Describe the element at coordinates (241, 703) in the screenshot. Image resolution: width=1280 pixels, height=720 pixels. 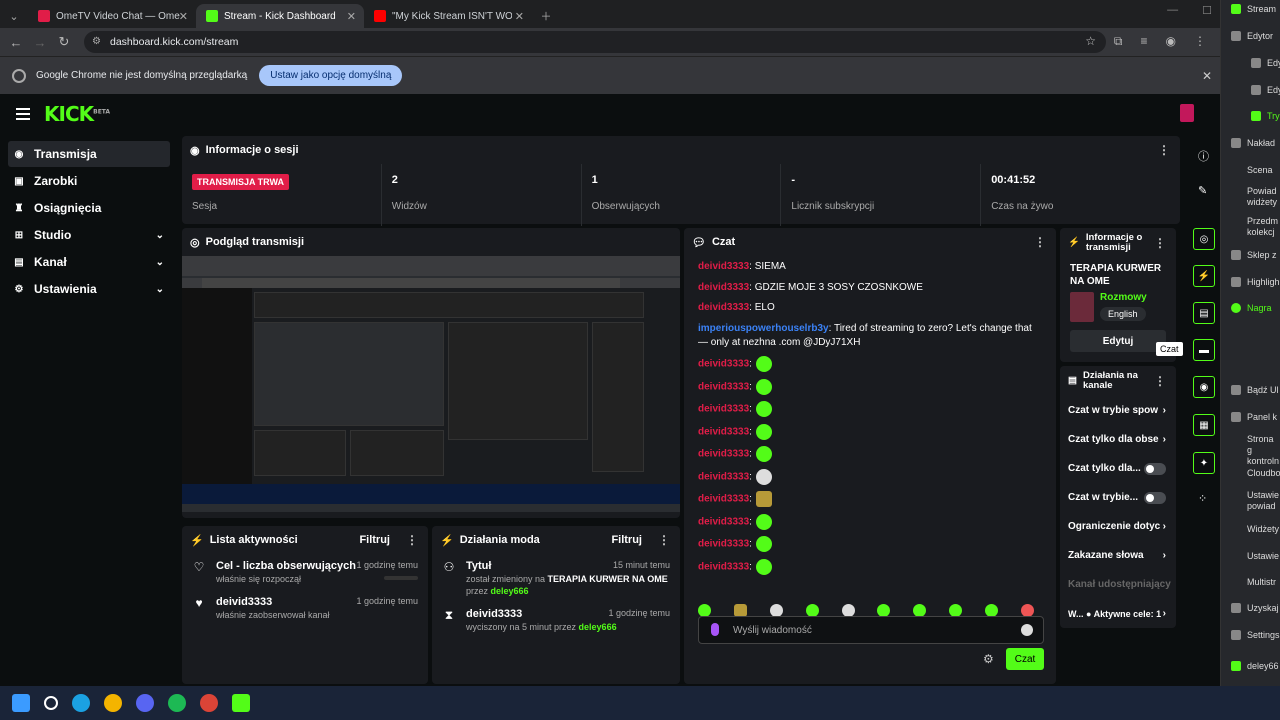
I see `app-icon` at that location.